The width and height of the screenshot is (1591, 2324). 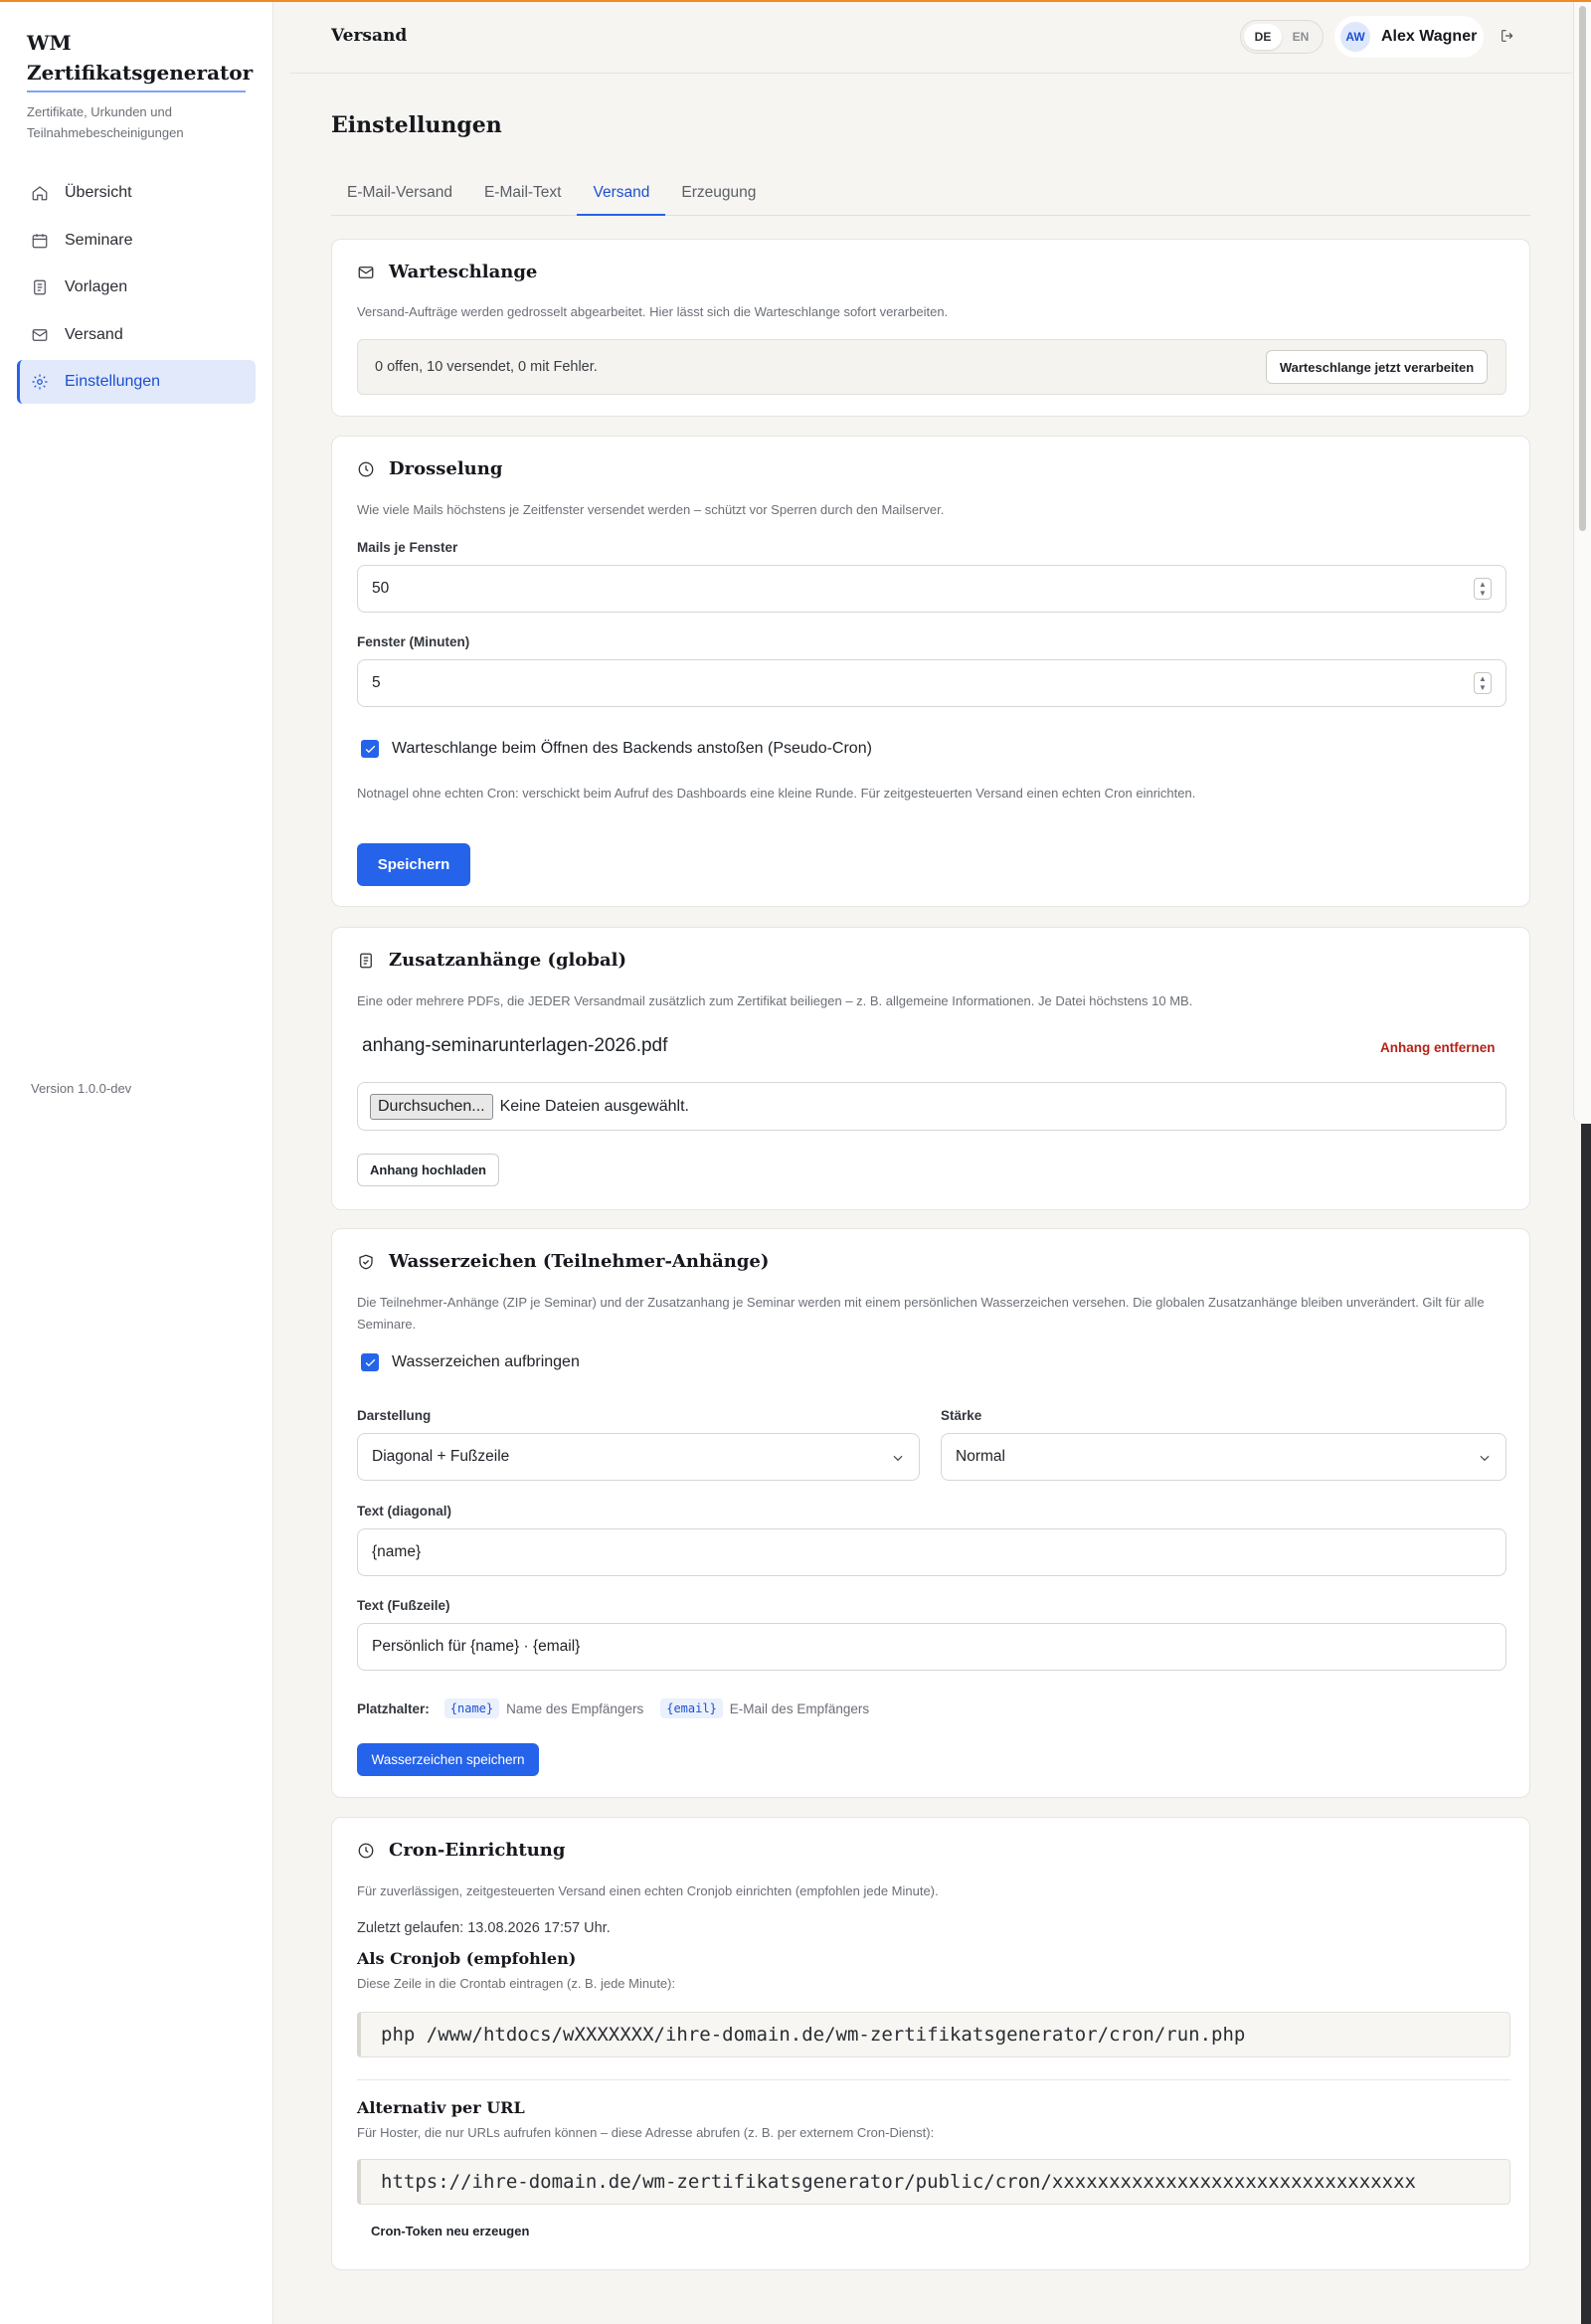 I want to click on diag-text-label: Text (diagonal), so click(x=404, y=1511).